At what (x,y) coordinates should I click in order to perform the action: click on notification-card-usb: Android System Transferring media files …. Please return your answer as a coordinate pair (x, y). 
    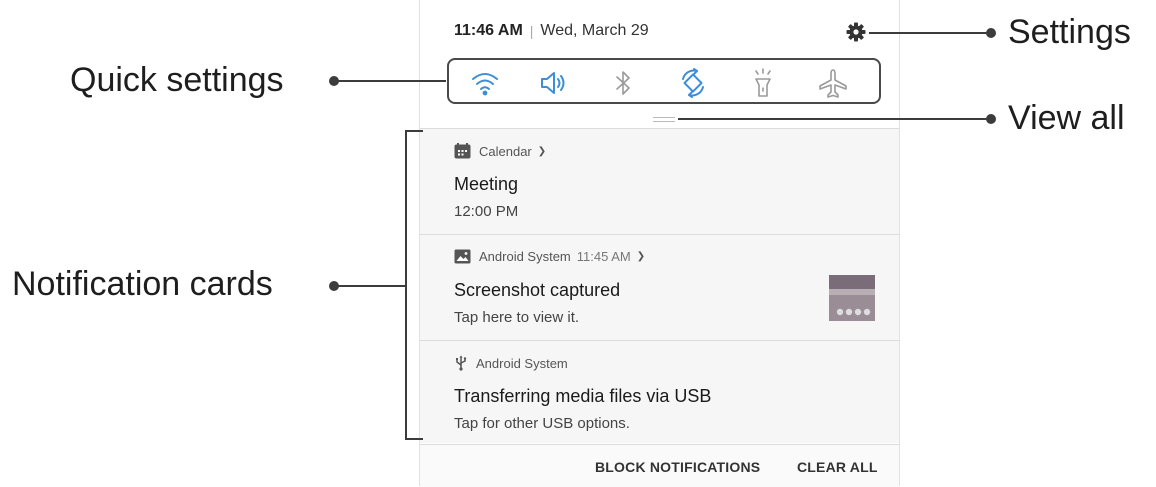
    Looking at the image, I should click on (659, 391).